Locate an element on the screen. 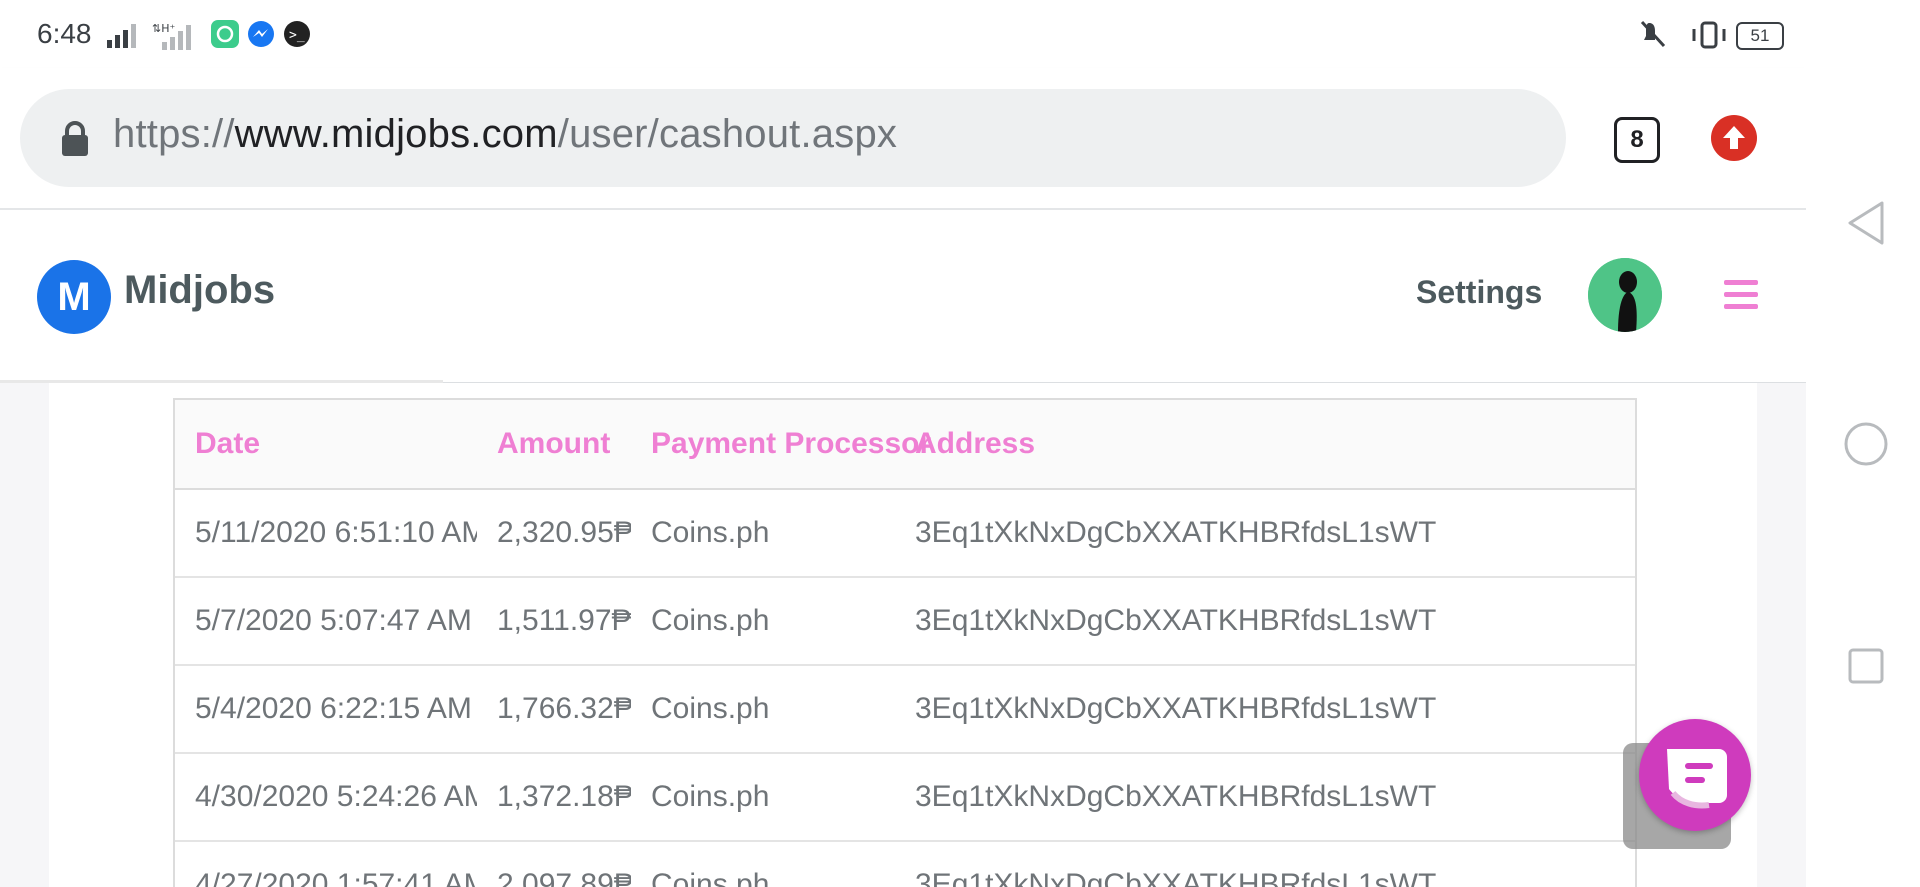 The image size is (1920, 887). system-navigation-bar is located at coordinates (1863, 443).